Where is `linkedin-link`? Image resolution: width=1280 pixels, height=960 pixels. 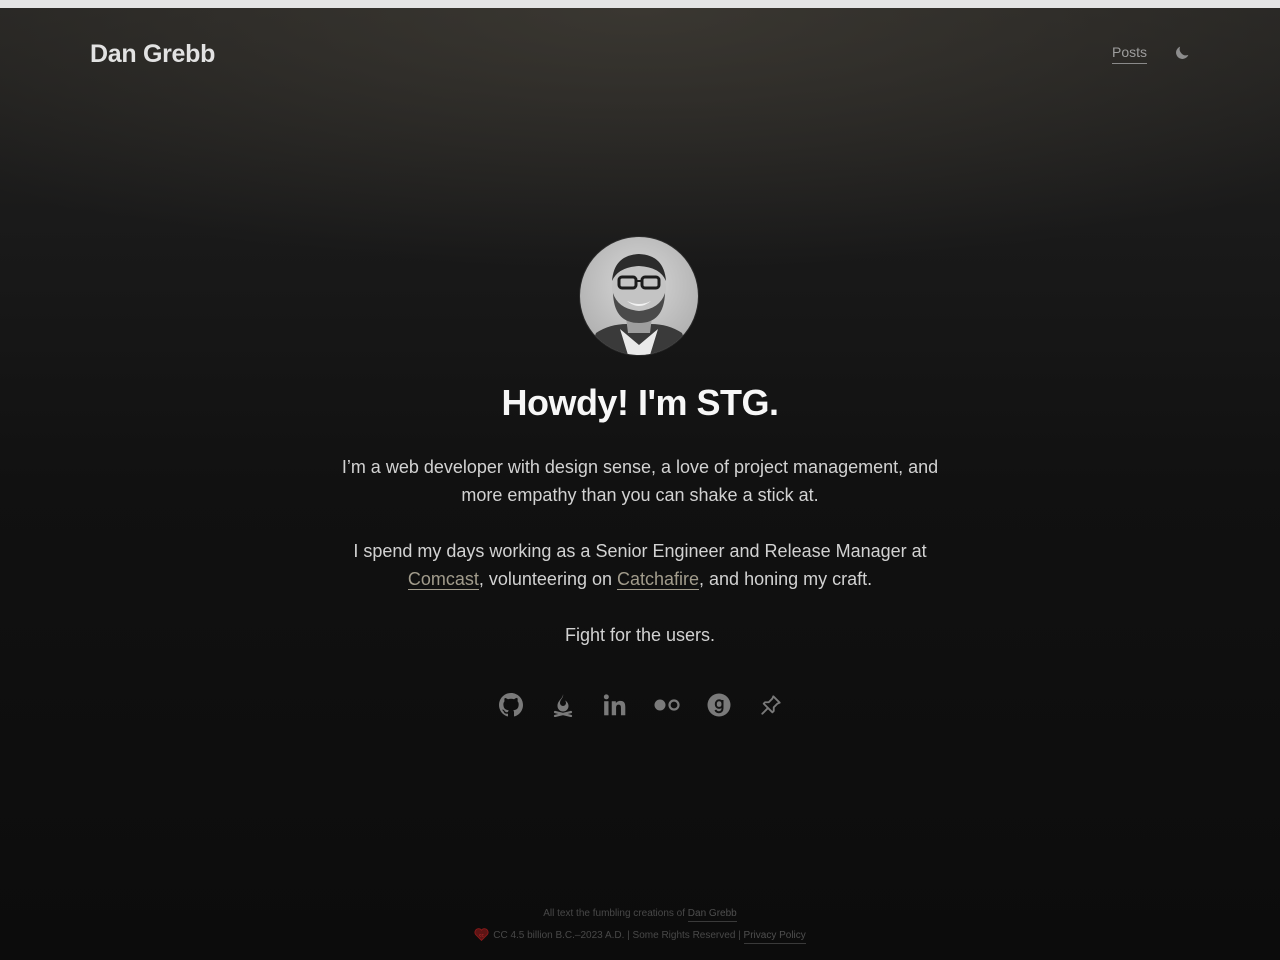
linkedin-link is located at coordinates (615, 705).